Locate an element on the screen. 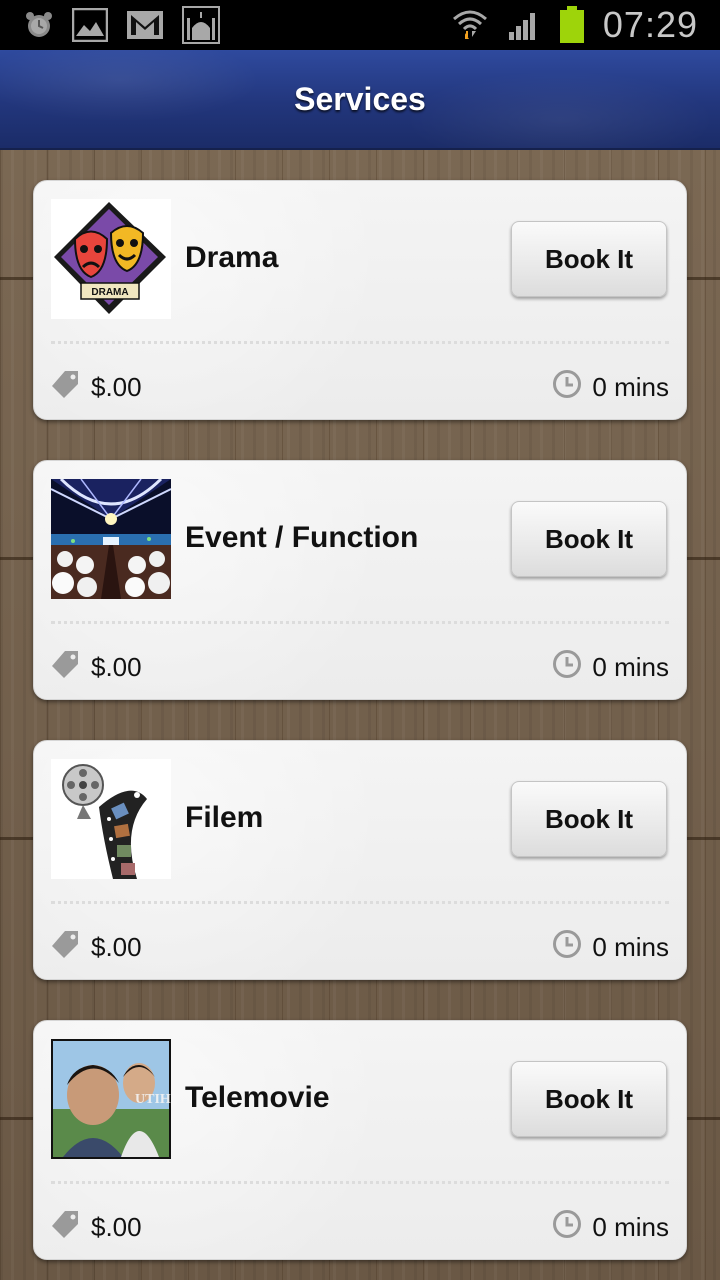 The height and width of the screenshot is (1280, 720). status-bar: 07:29 is located at coordinates (360, 25).